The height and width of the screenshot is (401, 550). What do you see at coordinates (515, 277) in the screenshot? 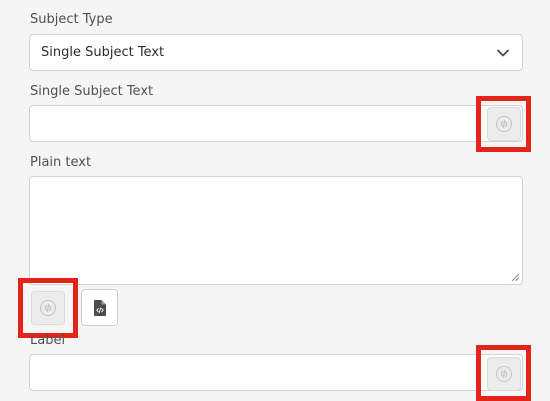
I see `resize-grip-icon` at bounding box center [515, 277].